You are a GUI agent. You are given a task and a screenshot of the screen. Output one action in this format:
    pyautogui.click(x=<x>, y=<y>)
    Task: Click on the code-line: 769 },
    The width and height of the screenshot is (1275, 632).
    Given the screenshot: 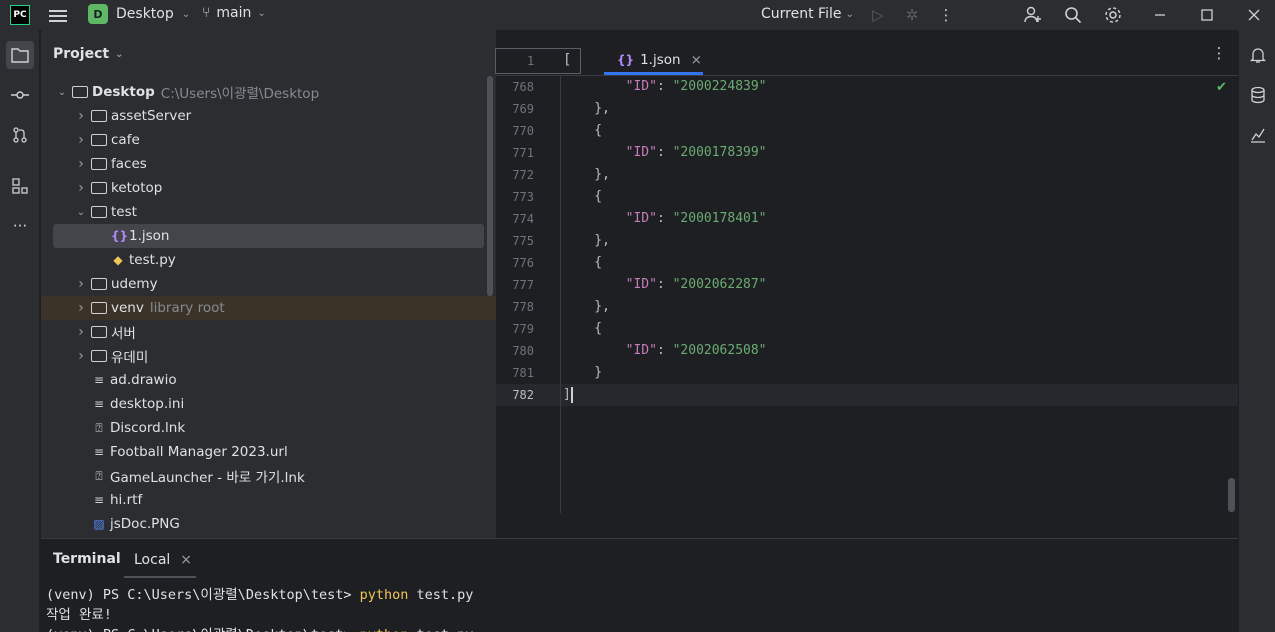 What is the action you would take?
    pyautogui.click(x=867, y=109)
    